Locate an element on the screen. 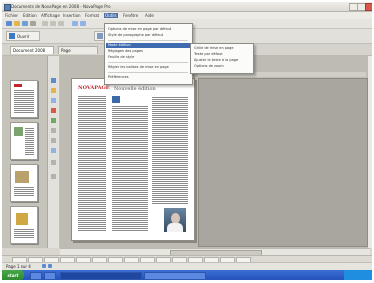  open-button: Ouvrir is located at coordinates (23, 36).